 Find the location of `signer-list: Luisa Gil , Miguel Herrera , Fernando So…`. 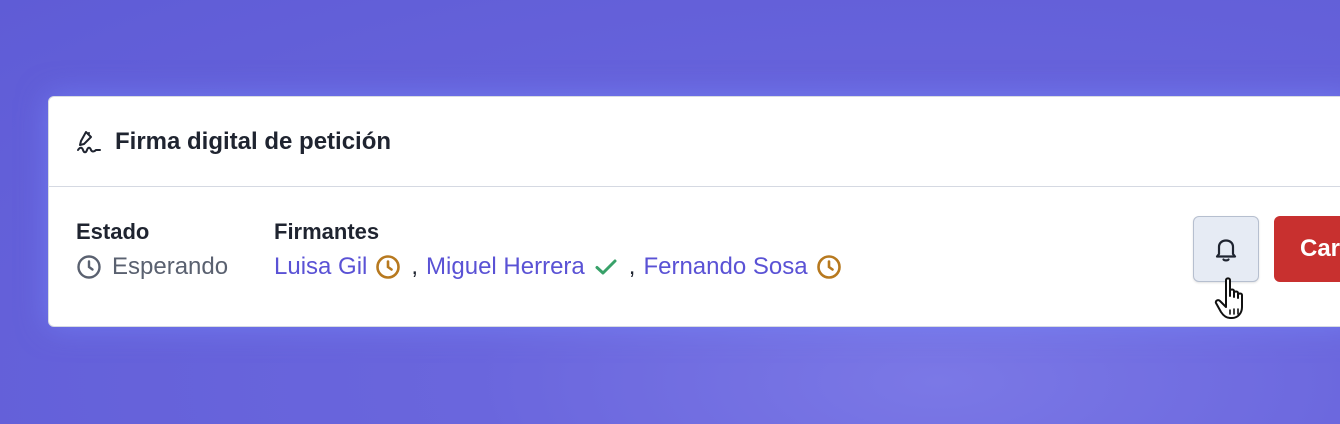

signer-list: Luisa Gil , Miguel Herrera , Fernando So… is located at coordinates (558, 267).